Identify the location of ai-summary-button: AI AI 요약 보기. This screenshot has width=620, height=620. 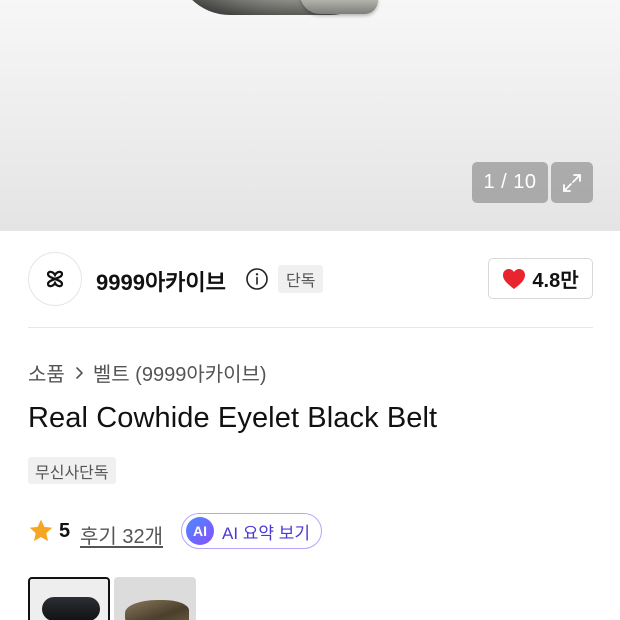
(251, 531).